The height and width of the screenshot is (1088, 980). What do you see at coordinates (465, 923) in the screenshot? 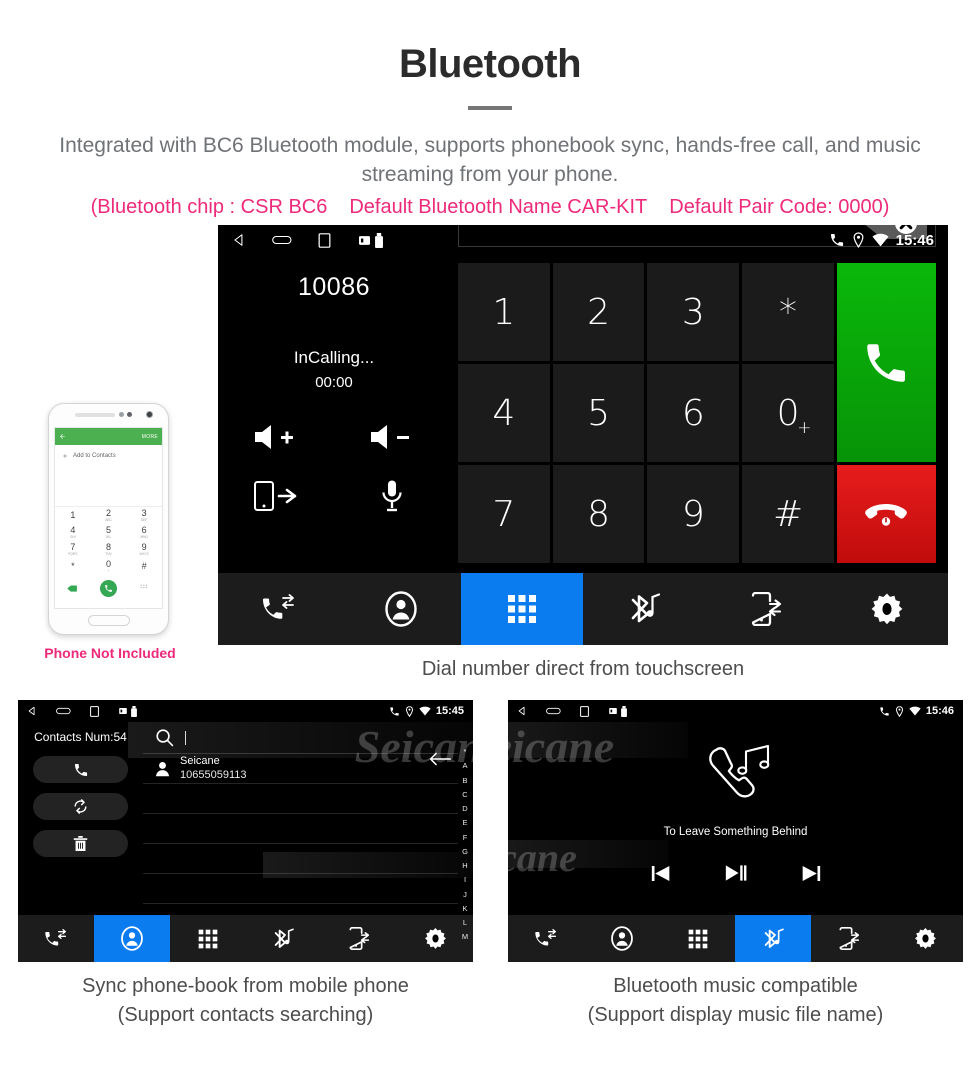
I see `alpha-index-item: L` at bounding box center [465, 923].